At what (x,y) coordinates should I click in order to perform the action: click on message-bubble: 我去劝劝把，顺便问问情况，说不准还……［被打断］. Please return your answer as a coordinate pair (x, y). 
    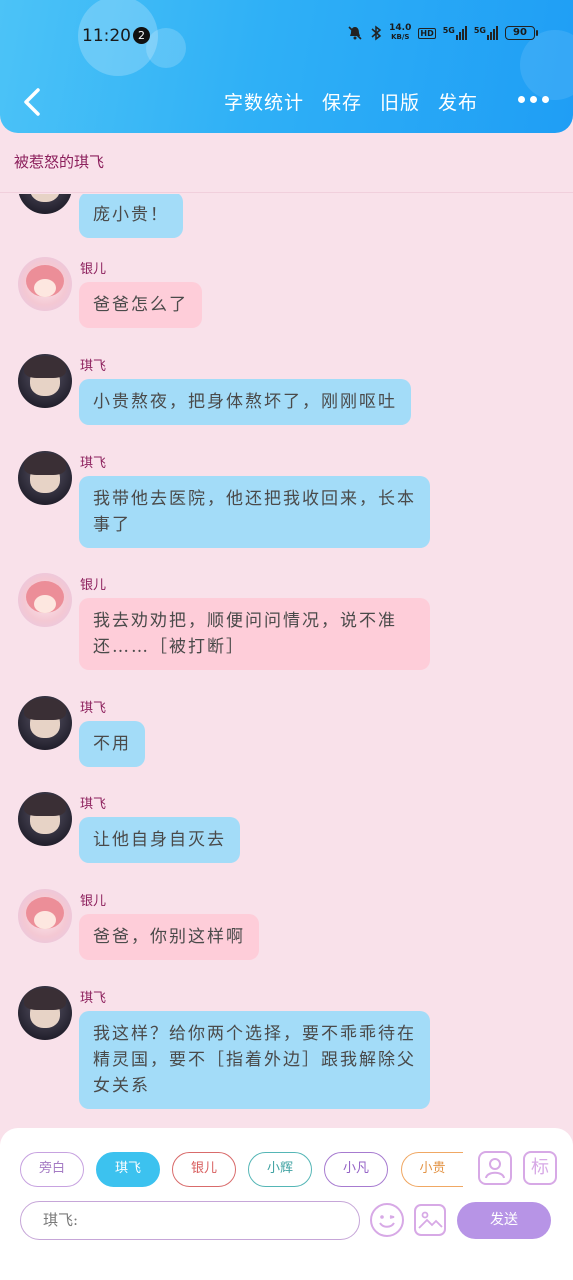
    Looking at the image, I should click on (254, 634).